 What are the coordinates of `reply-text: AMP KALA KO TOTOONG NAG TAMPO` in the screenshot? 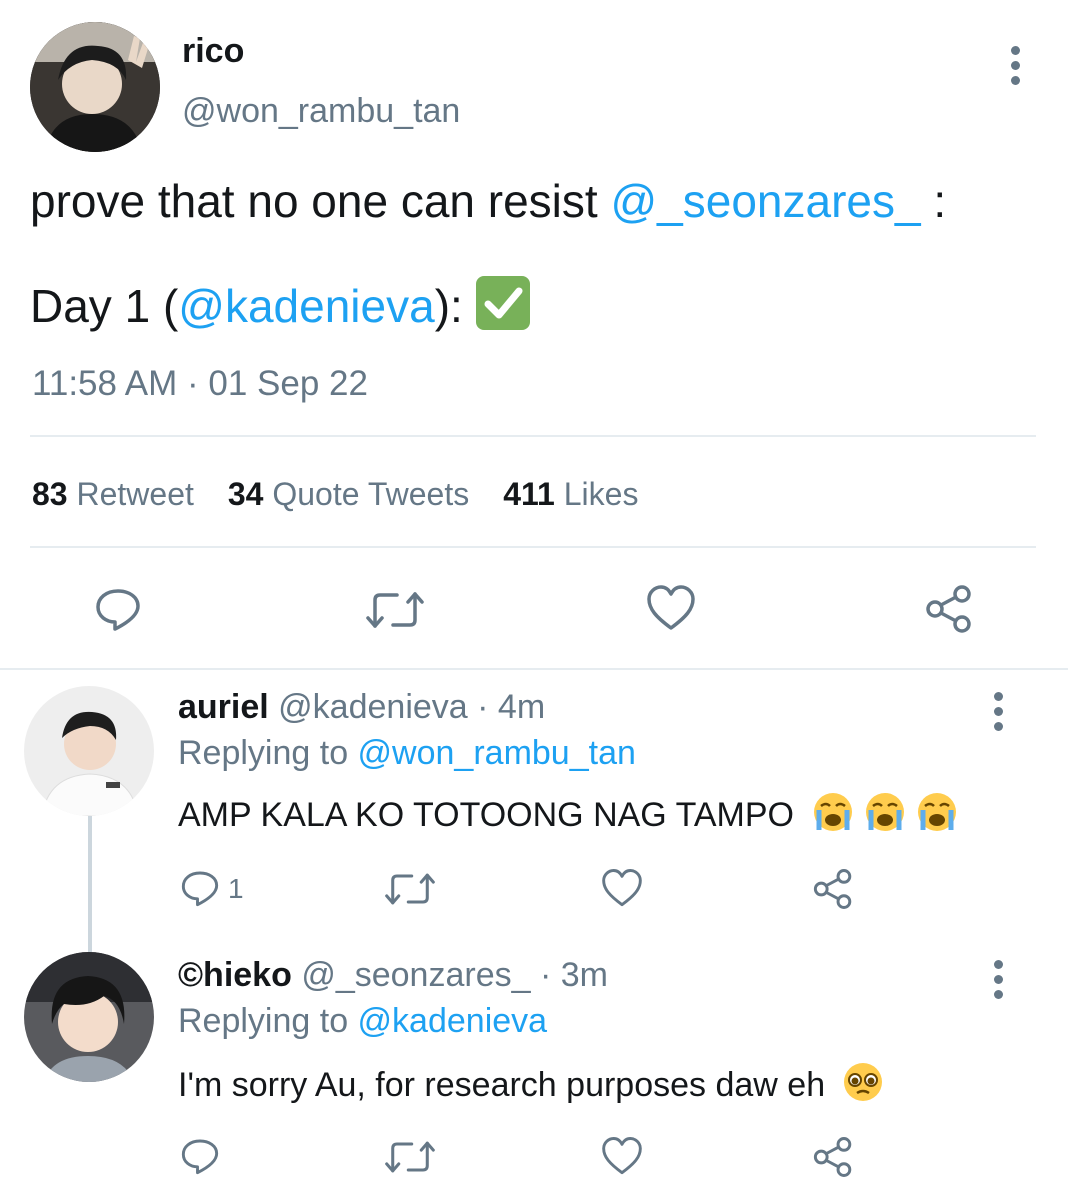 It's located at (568, 813).